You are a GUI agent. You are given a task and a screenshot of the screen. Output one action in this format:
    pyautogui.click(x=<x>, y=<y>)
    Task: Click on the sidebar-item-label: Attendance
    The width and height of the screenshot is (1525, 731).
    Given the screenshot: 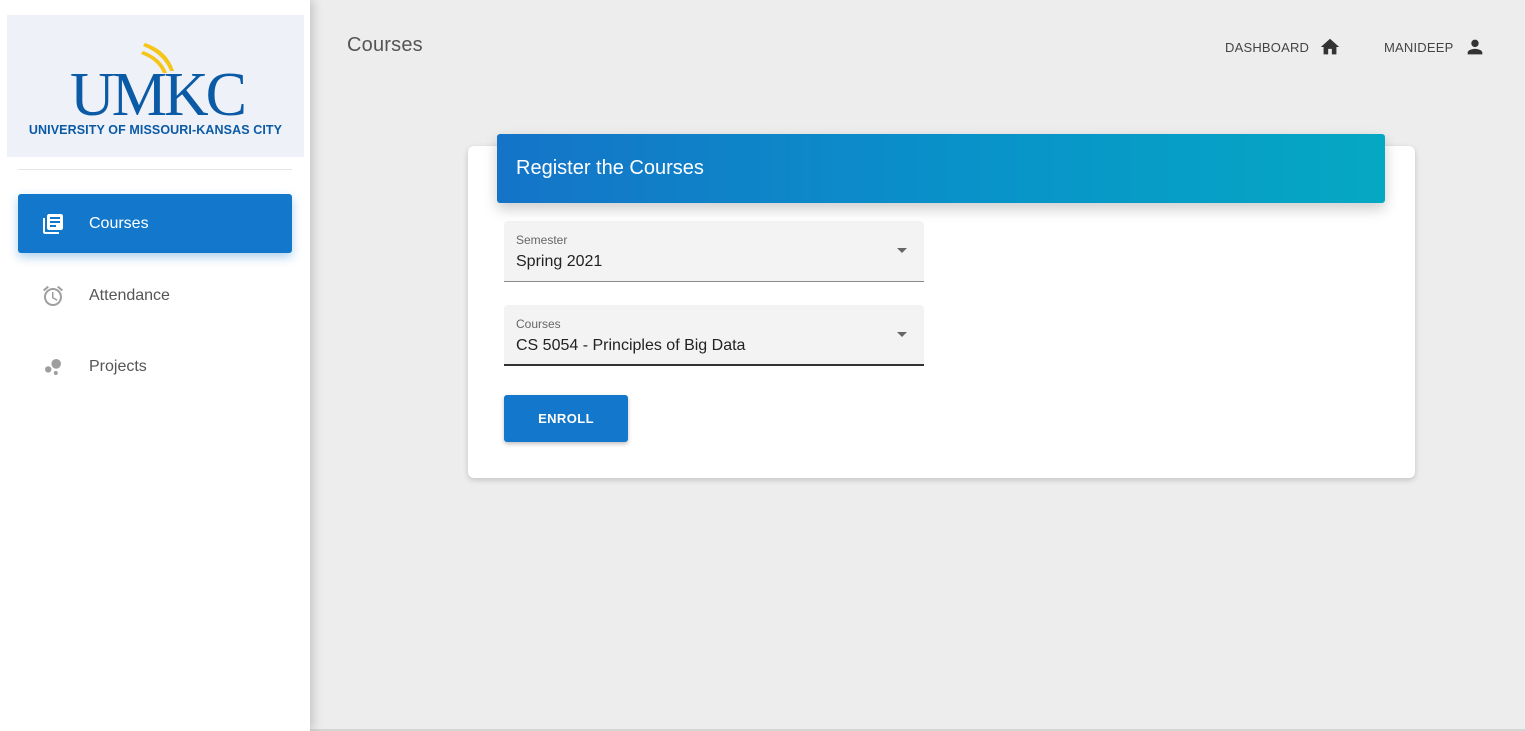 What is the action you would take?
    pyautogui.click(x=129, y=295)
    